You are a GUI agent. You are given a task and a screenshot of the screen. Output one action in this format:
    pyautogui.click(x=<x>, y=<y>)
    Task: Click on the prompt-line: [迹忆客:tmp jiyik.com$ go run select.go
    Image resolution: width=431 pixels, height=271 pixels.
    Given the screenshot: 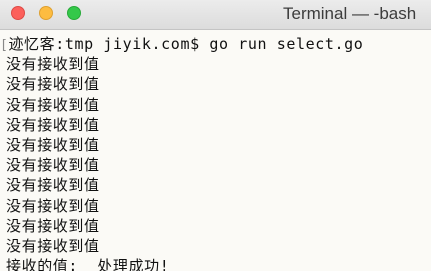 What is the action you would take?
    pyautogui.click(x=215, y=44)
    